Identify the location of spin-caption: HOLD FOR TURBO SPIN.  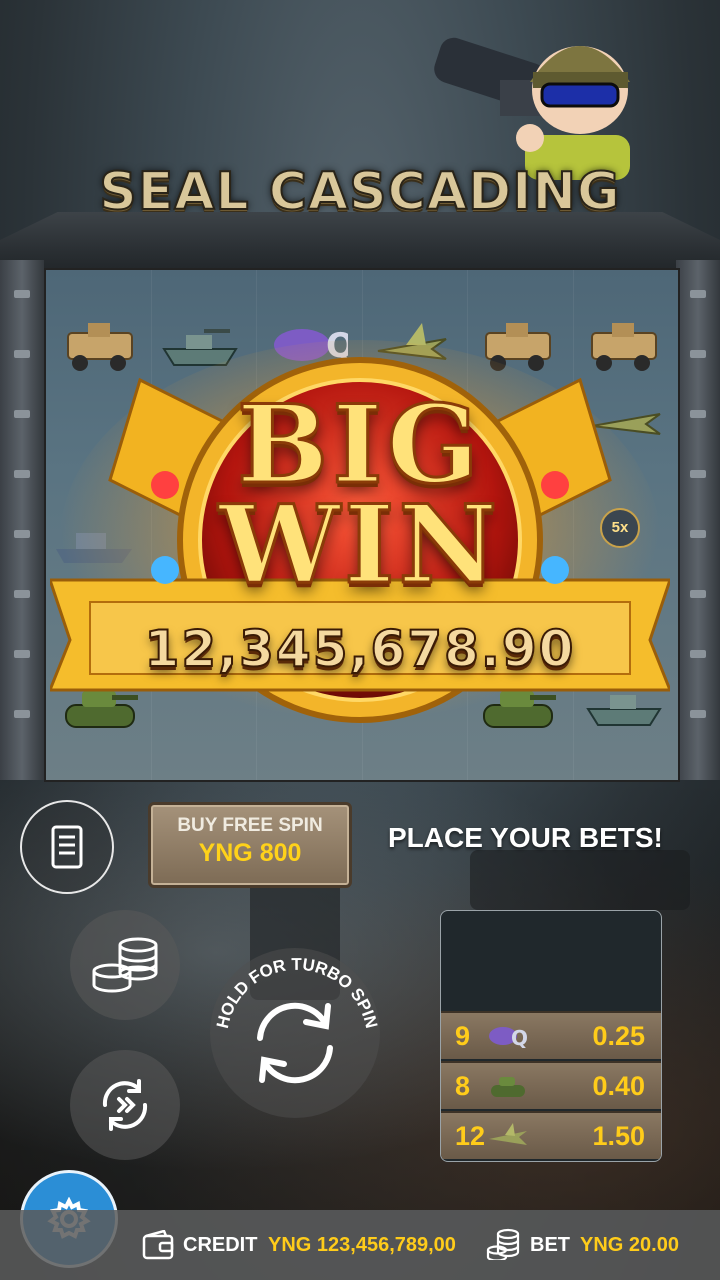
(297, 992).